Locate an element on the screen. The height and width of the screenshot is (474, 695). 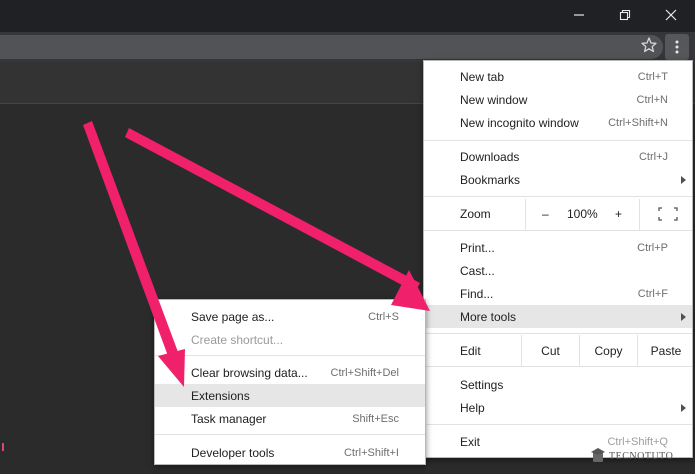
menu-item-shortcut: Shift+Esc is located at coordinates (375, 418).